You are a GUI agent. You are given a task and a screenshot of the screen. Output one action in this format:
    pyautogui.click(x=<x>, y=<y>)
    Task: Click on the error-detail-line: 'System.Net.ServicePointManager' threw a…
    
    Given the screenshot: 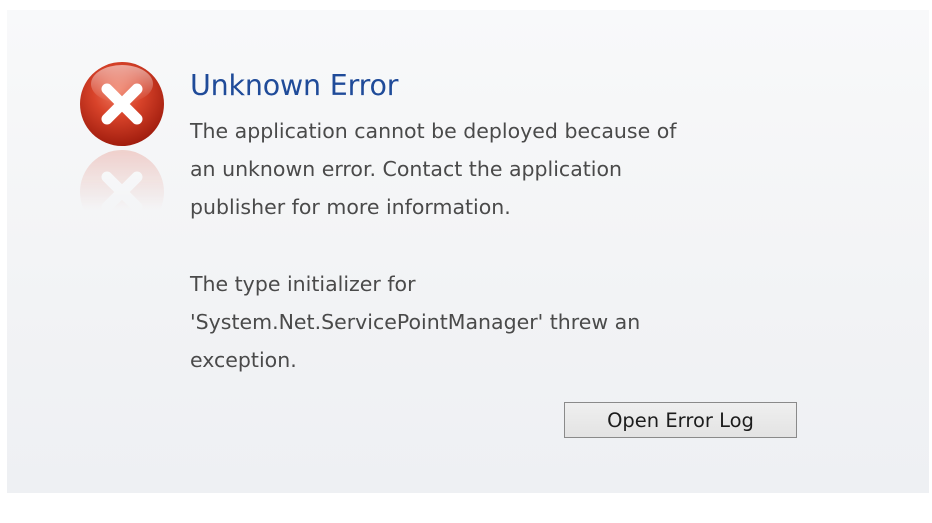 What is the action you would take?
    pyautogui.click(x=415, y=321)
    